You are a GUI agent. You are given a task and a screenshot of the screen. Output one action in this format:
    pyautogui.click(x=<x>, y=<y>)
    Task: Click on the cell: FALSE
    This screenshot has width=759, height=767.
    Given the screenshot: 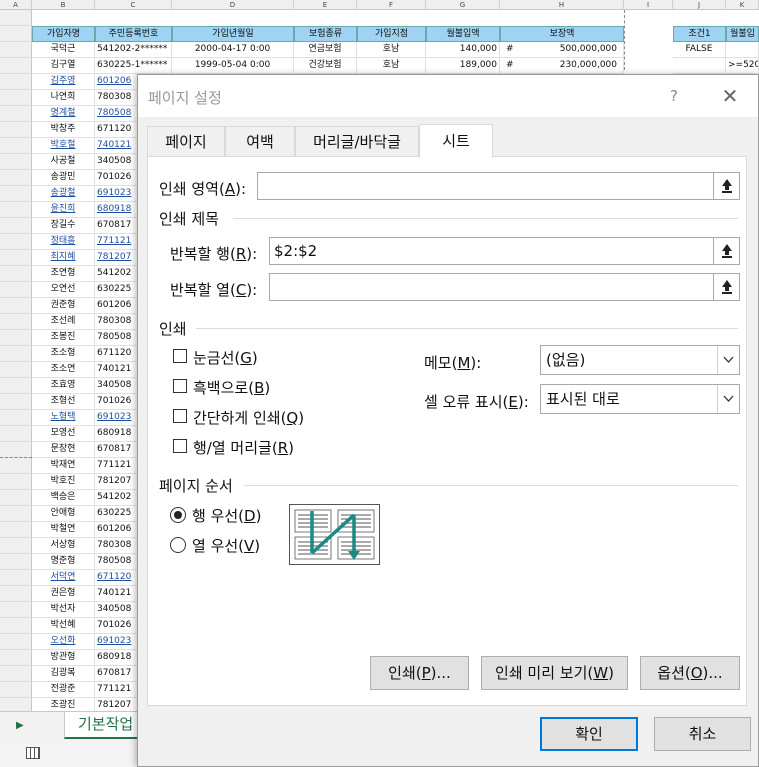 What is the action you would take?
    pyautogui.click(x=699, y=50)
    